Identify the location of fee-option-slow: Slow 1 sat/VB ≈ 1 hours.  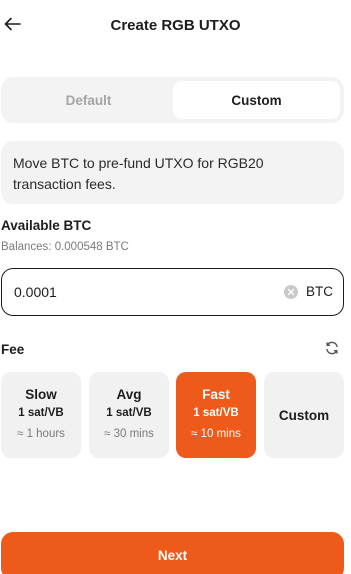
(41, 415).